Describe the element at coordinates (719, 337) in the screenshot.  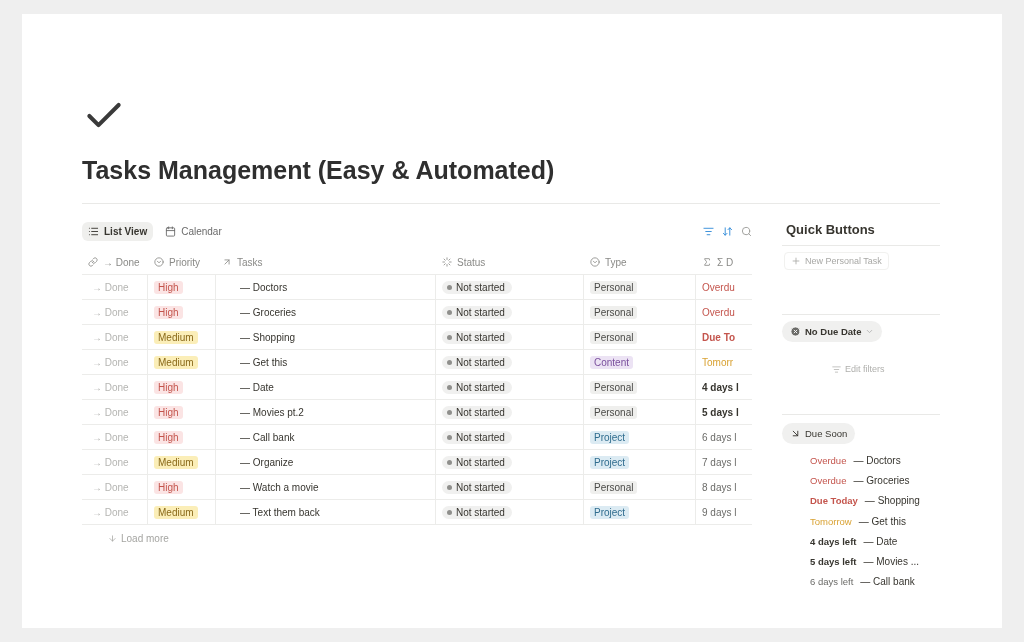
I see `due-label: Due To` at that location.